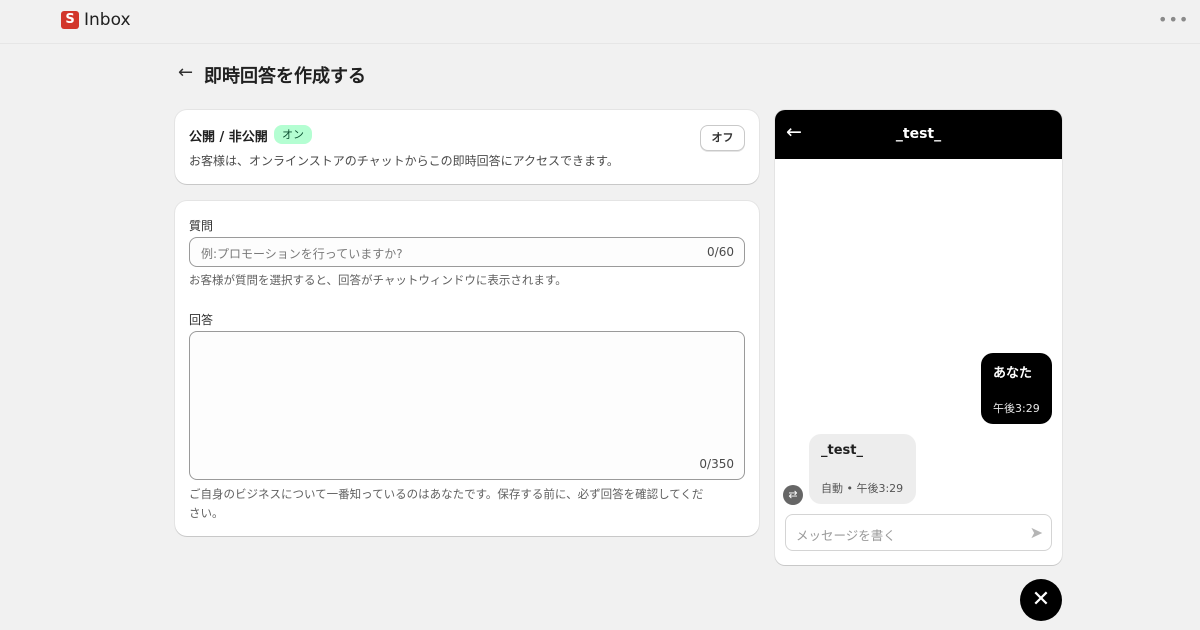 The width and height of the screenshot is (1200, 630). I want to click on question-counter: 0/60, so click(720, 252).